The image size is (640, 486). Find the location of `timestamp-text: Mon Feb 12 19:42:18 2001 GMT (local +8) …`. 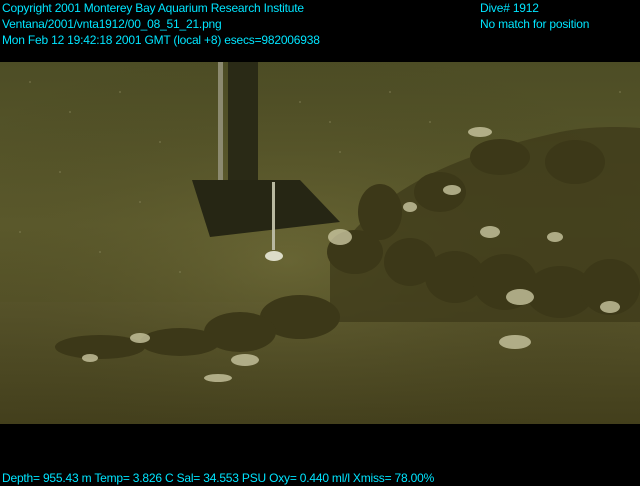

timestamp-text: Mon Feb 12 19:42:18 2001 GMT (local +8) … is located at coordinates (161, 40).